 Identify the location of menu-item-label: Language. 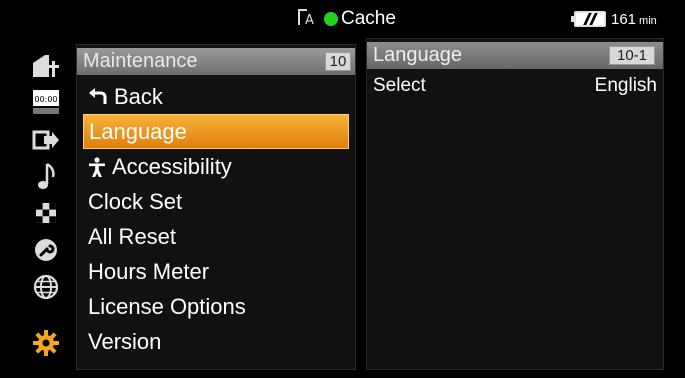
(138, 131).